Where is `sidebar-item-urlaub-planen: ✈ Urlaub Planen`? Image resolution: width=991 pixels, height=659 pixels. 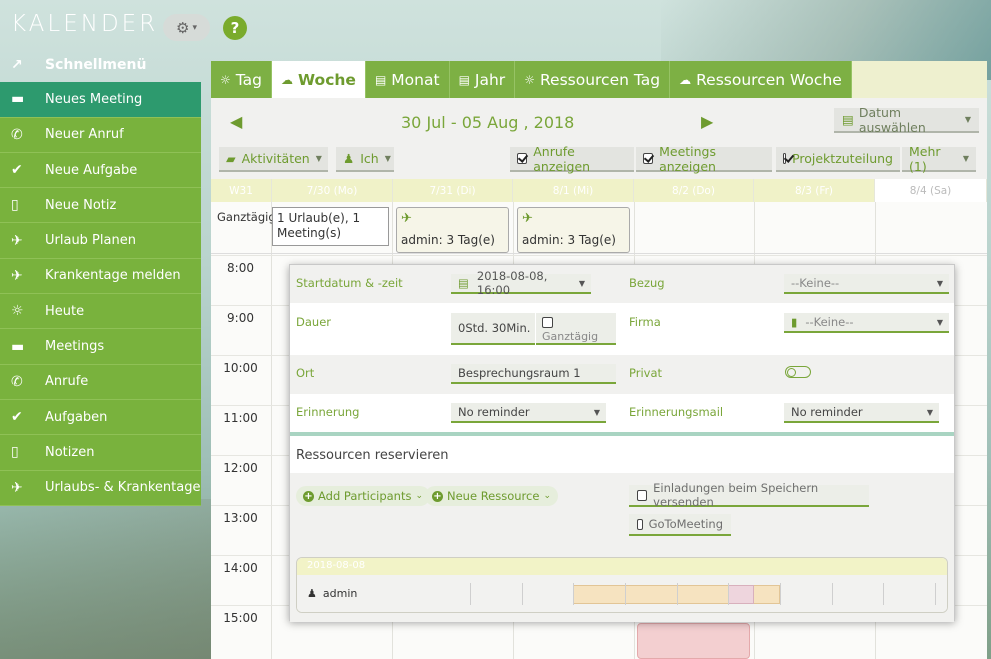
sidebar-item-urlaub-planen: ✈ Urlaub Planen is located at coordinates (100, 241).